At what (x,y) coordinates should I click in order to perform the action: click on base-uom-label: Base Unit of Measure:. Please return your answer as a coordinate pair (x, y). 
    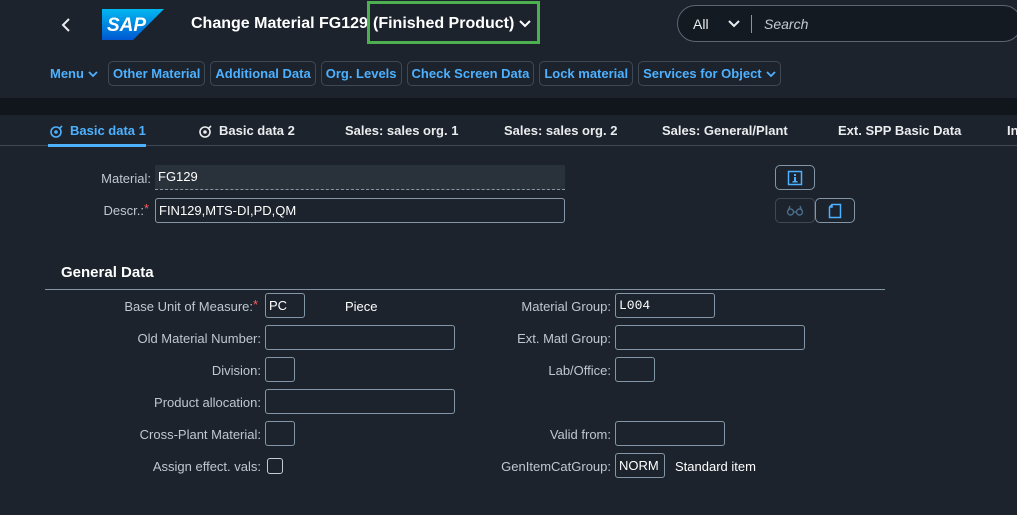
    Looking at the image, I should click on (188, 306).